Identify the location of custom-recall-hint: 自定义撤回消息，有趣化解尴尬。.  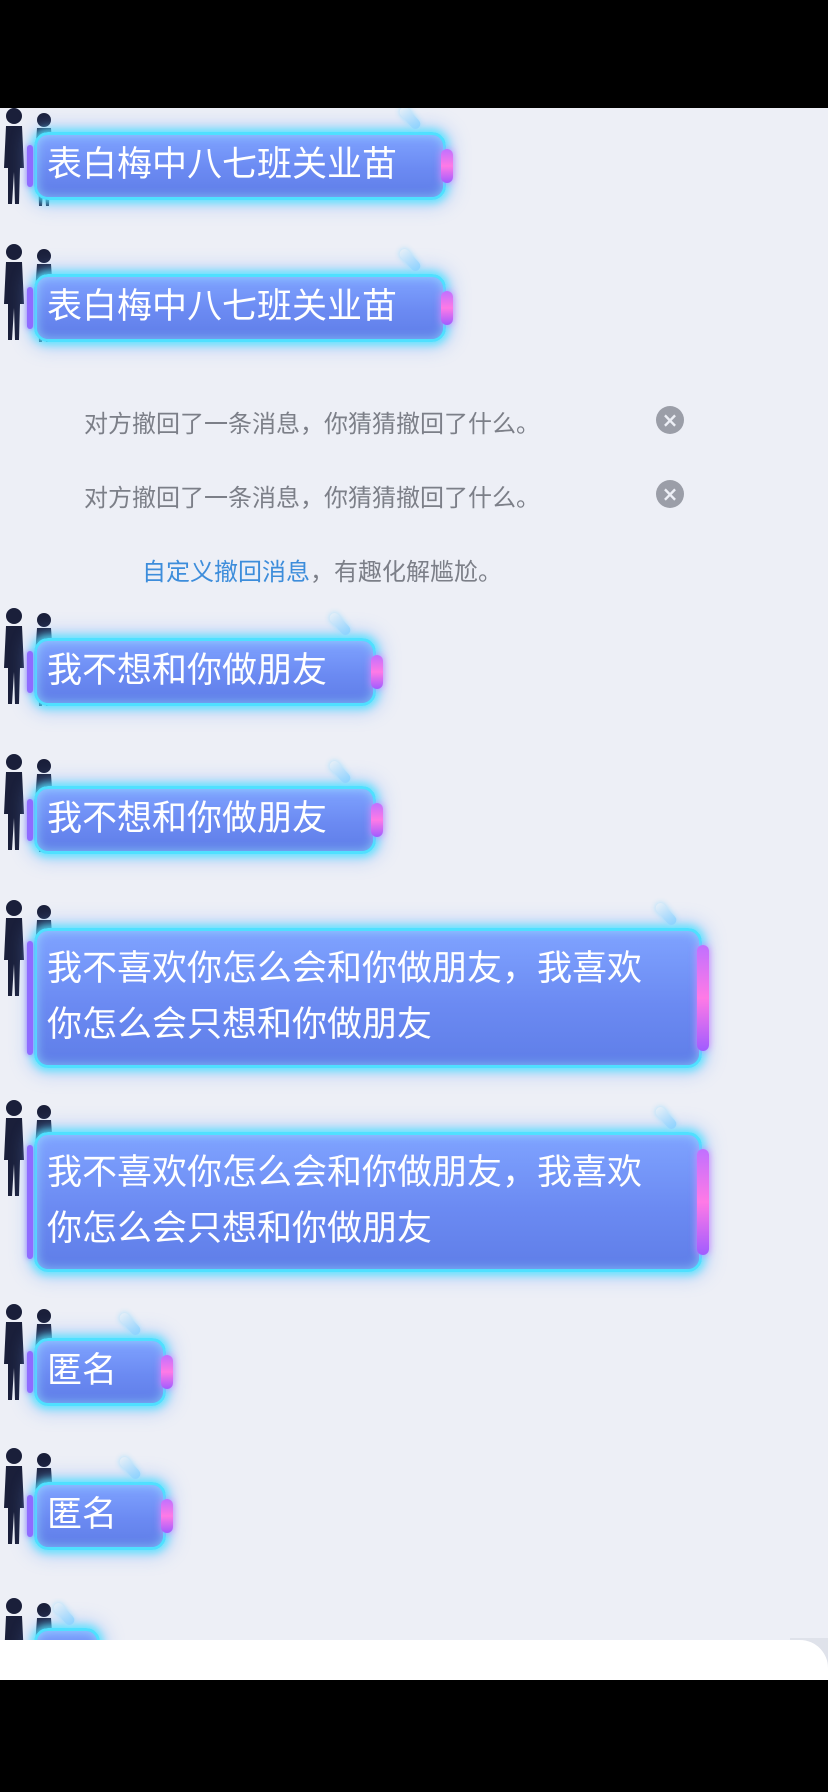
(322, 569).